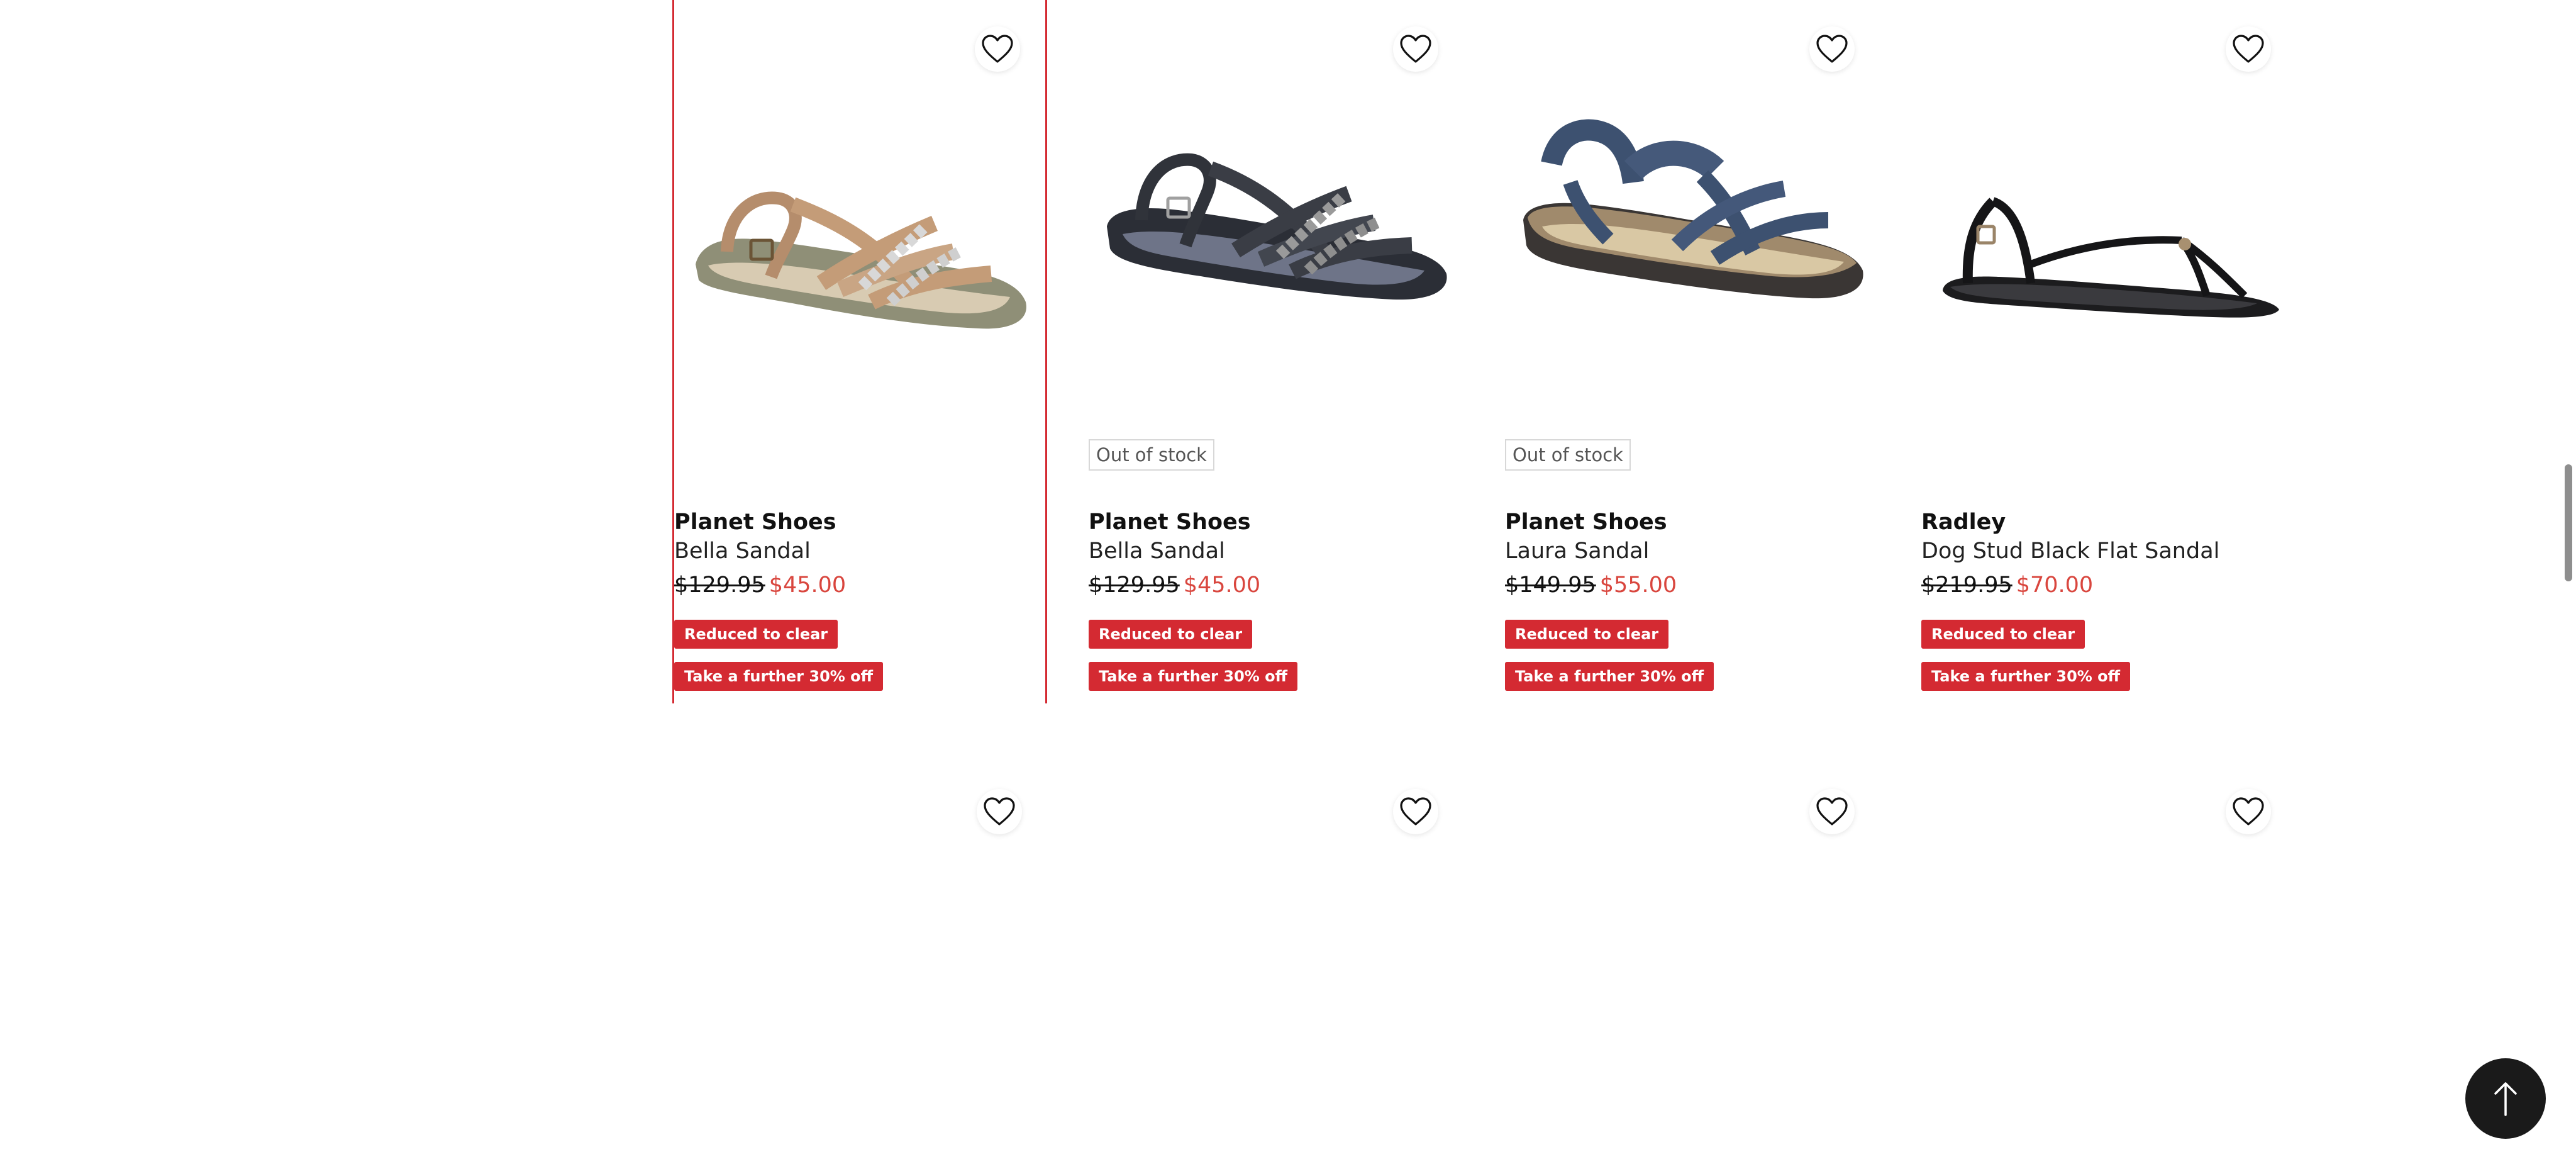 Image resolution: width=2576 pixels, height=1169 pixels. What do you see at coordinates (2055, 586) in the screenshot?
I see `sale-price: $70.00` at bounding box center [2055, 586].